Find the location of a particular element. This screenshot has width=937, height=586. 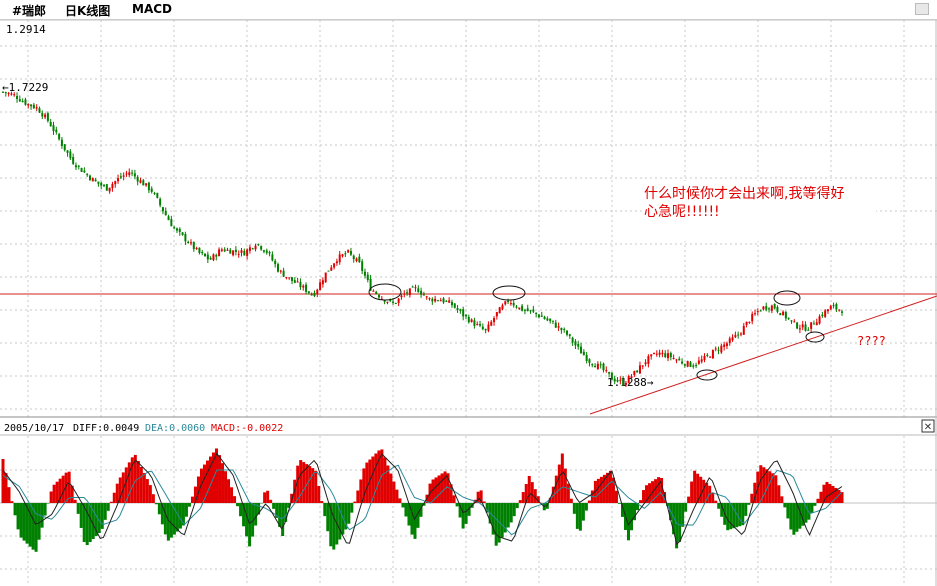

close-icon: ✕ is located at coordinates (928, 427).